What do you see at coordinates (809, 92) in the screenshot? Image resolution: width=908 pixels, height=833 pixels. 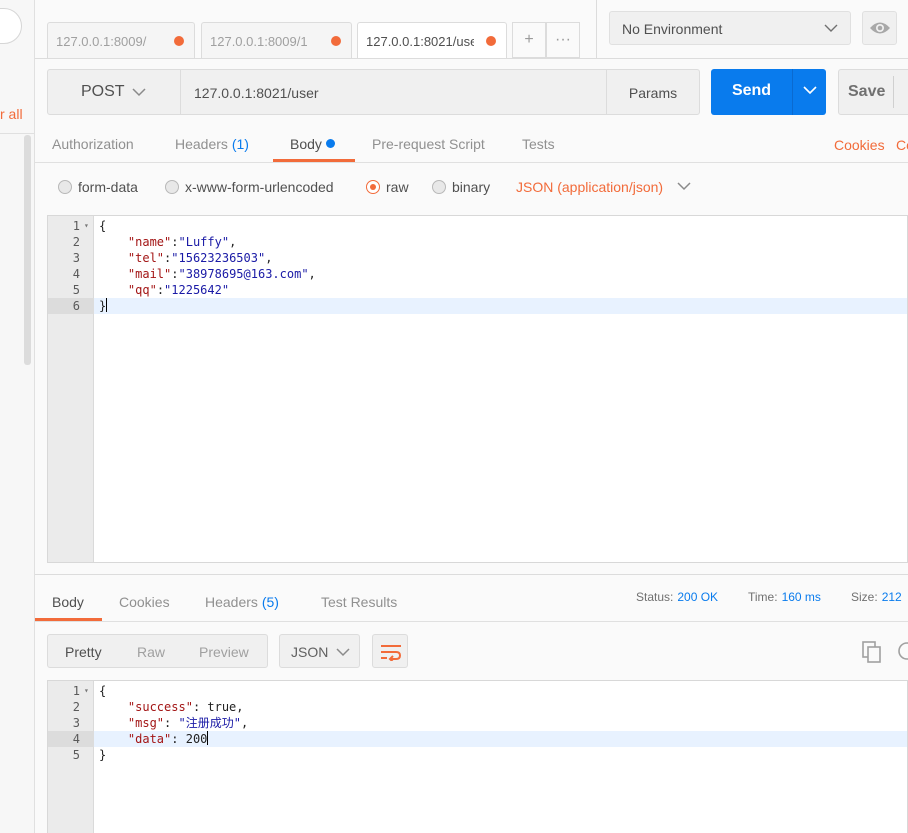 I see `send-options-button` at bounding box center [809, 92].